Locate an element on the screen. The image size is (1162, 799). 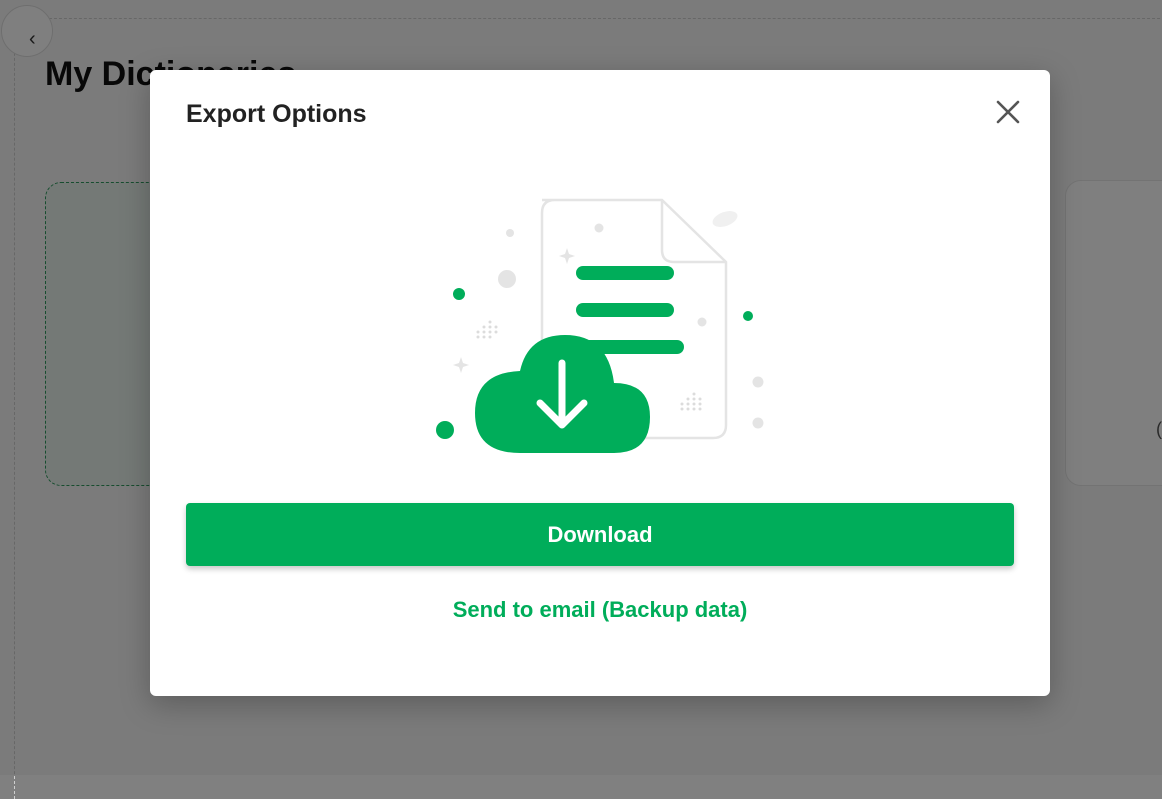
close-icon is located at coordinates (1008, 112).